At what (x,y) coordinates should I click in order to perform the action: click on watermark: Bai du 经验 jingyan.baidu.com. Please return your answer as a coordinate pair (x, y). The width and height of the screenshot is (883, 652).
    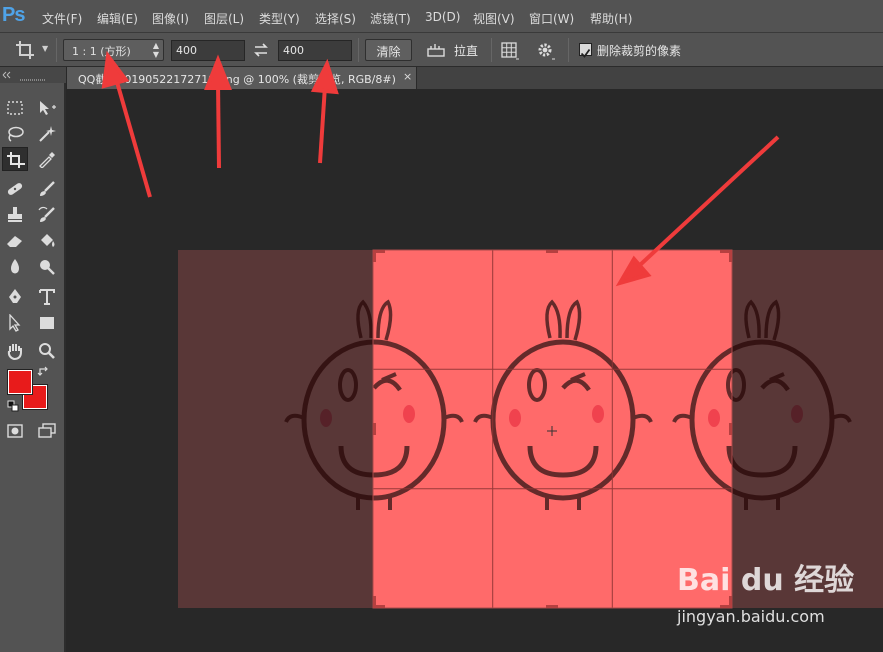
    Looking at the image, I should click on (777, 595).